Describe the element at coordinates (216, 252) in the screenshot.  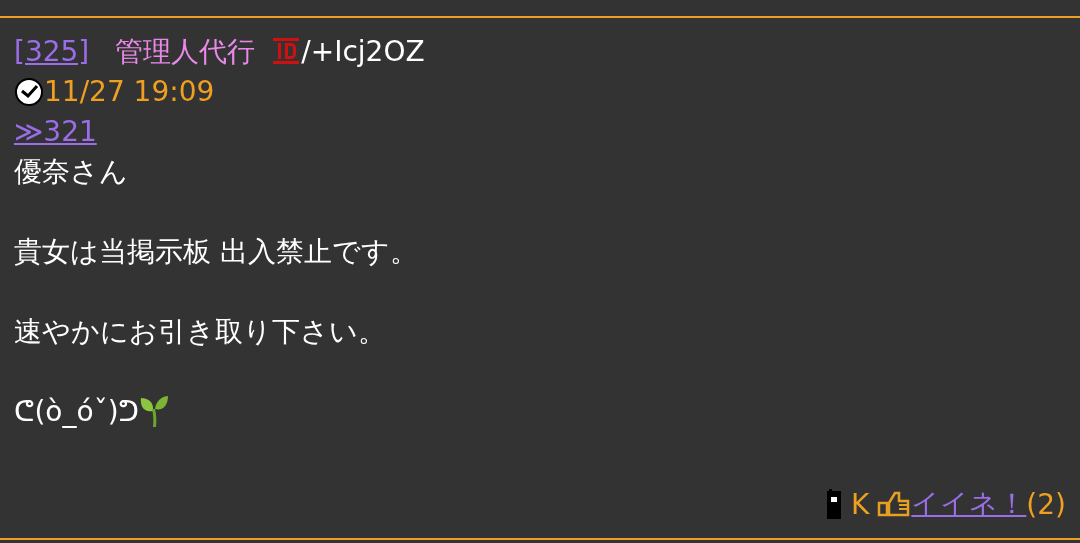
I see `post-text: 貴女は当掲示板 出入禁止です。` at that location.